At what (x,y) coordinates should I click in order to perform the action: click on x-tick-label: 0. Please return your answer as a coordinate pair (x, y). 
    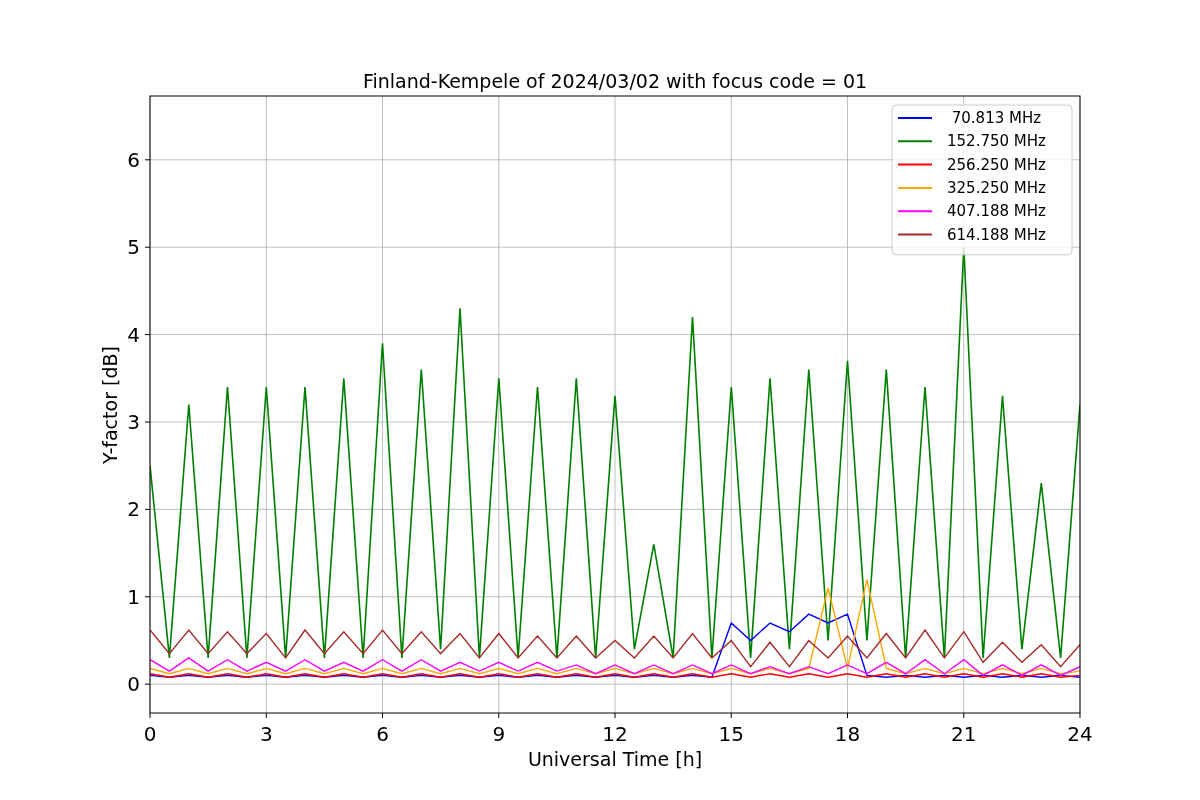
    Looking at the image, I should click on (150, 734).